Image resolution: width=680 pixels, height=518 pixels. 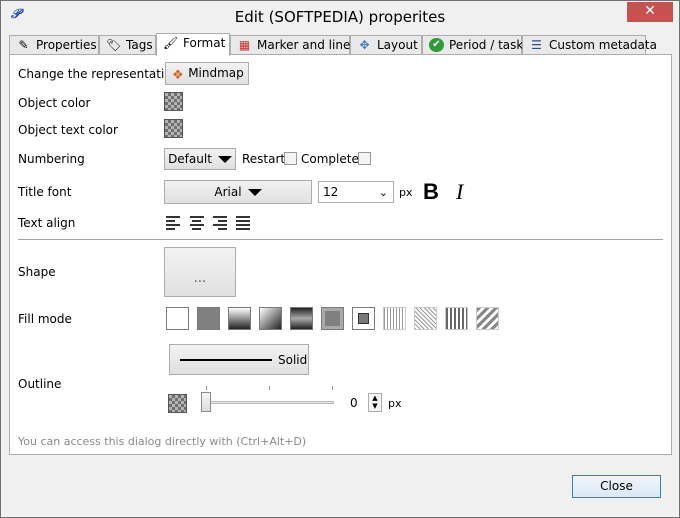 What do you see at coordinates (330, 159) in the screenshot?
I see `complete-label: Complete` at bounding box center [330, 159].